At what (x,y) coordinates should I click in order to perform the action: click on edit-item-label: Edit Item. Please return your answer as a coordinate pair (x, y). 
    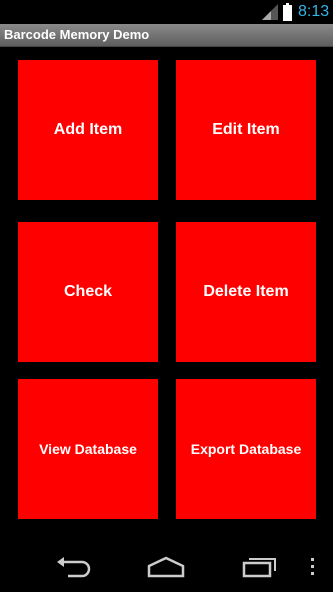
    Looking at the image, I should click on (246, 129).